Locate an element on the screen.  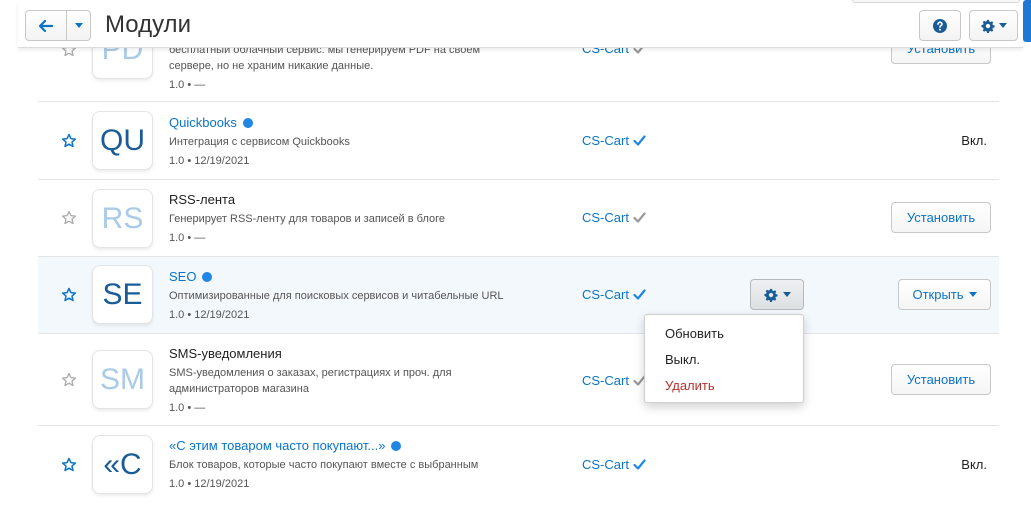
menu-item-update: Обновить is located at coordinates (724, 335).